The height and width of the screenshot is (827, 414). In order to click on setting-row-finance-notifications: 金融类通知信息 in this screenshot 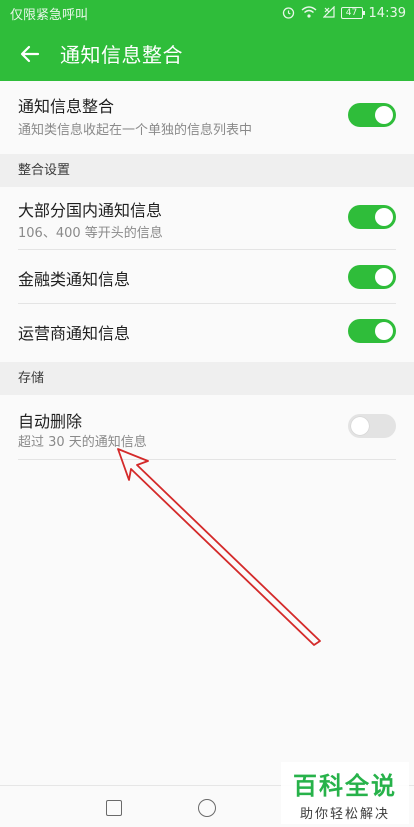, I will do `click(207, 277)`.